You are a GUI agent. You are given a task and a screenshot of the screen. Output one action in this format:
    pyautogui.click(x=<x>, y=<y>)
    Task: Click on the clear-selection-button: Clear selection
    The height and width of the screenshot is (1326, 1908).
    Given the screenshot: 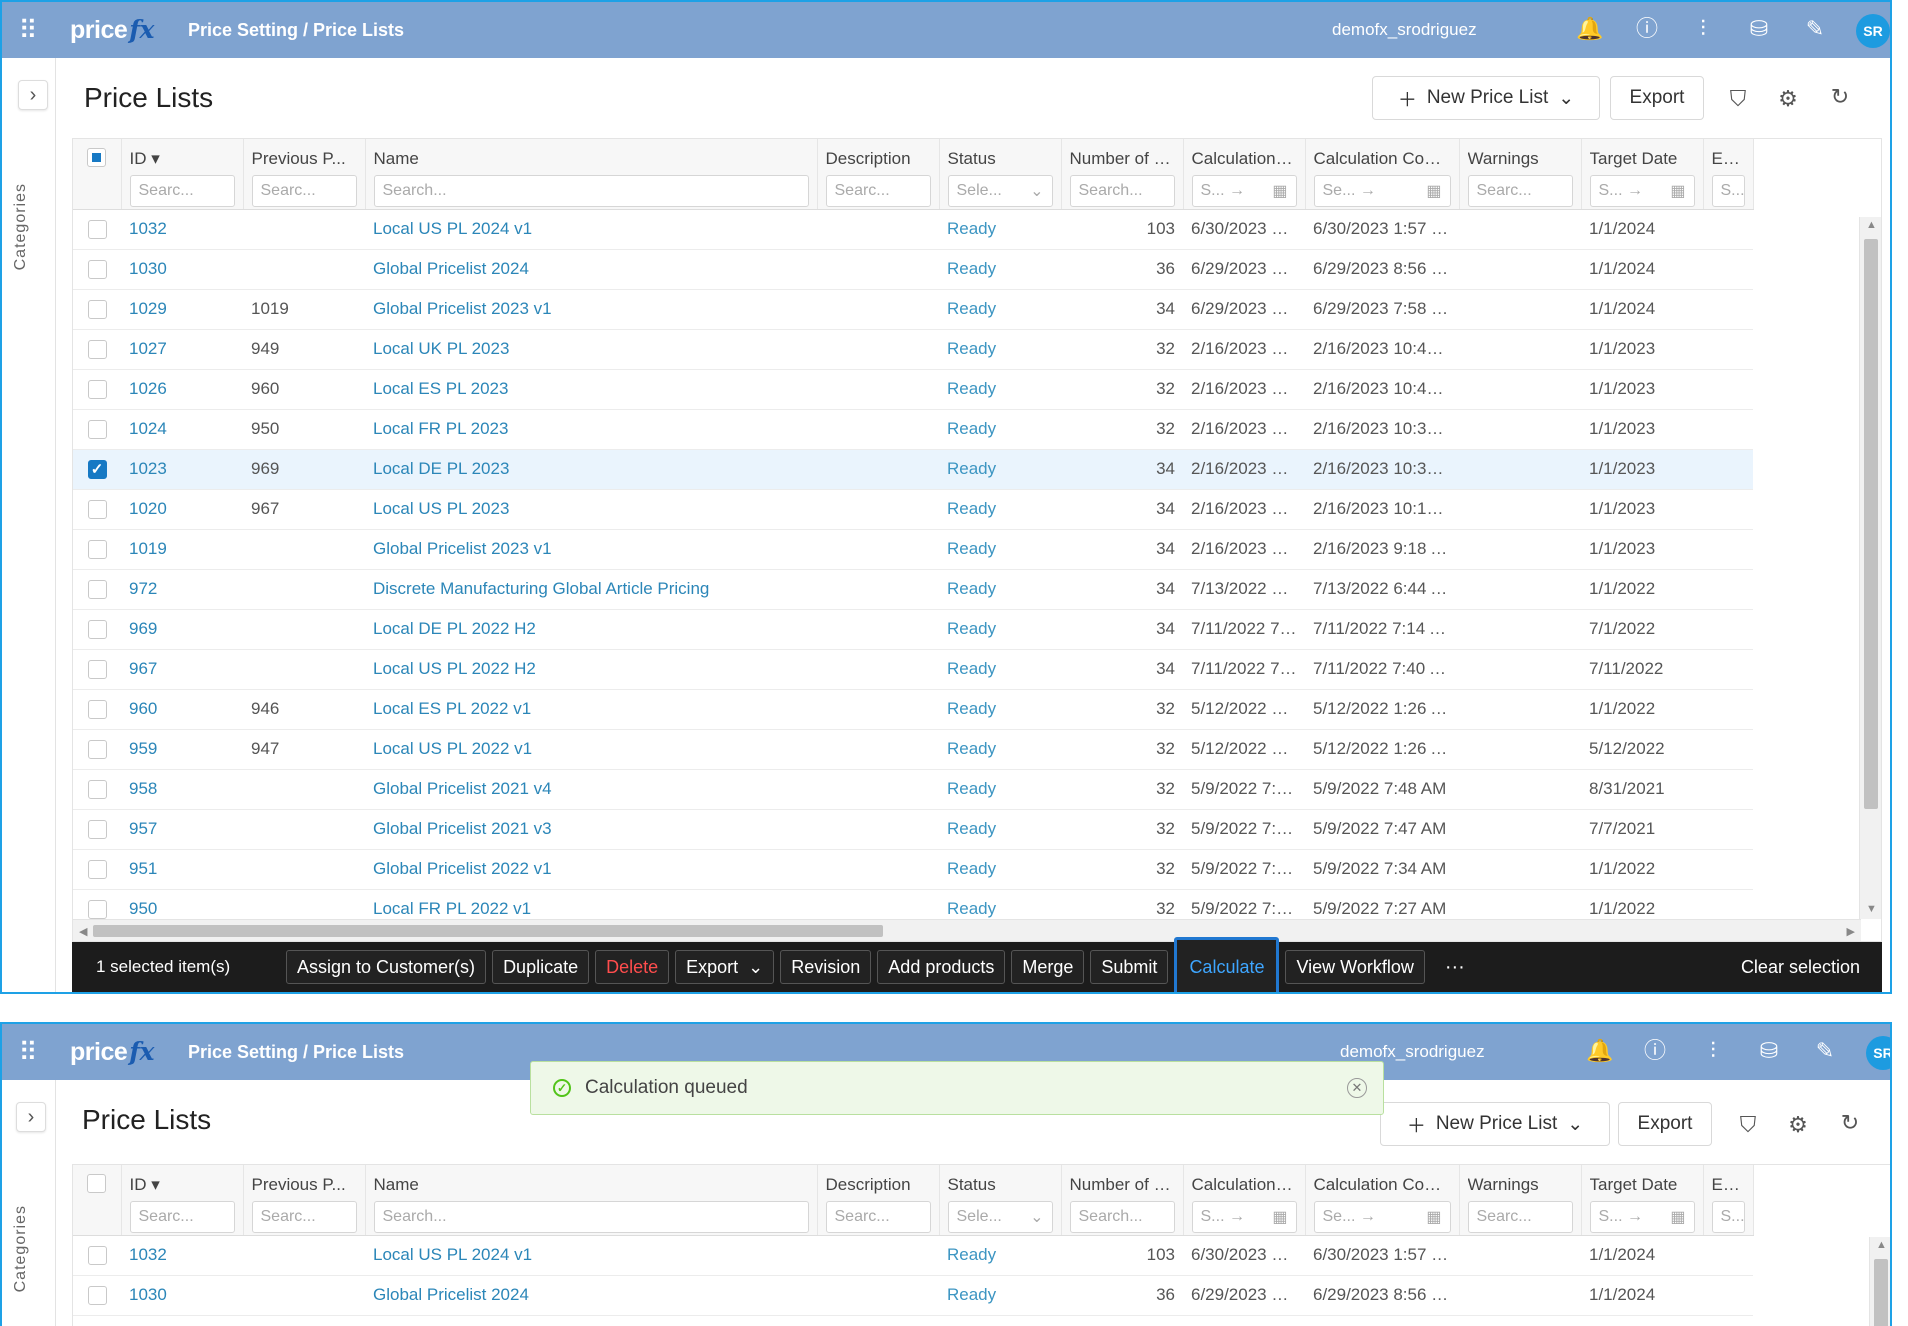 What is the action you would take?
    pyautogui.click(x=1800, y=967)
    